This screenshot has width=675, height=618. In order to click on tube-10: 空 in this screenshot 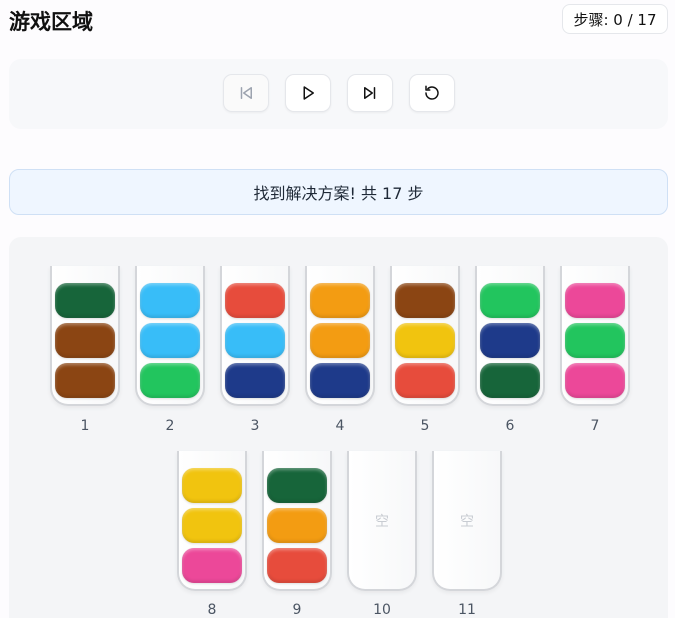, I will do `click(382, 521)`.